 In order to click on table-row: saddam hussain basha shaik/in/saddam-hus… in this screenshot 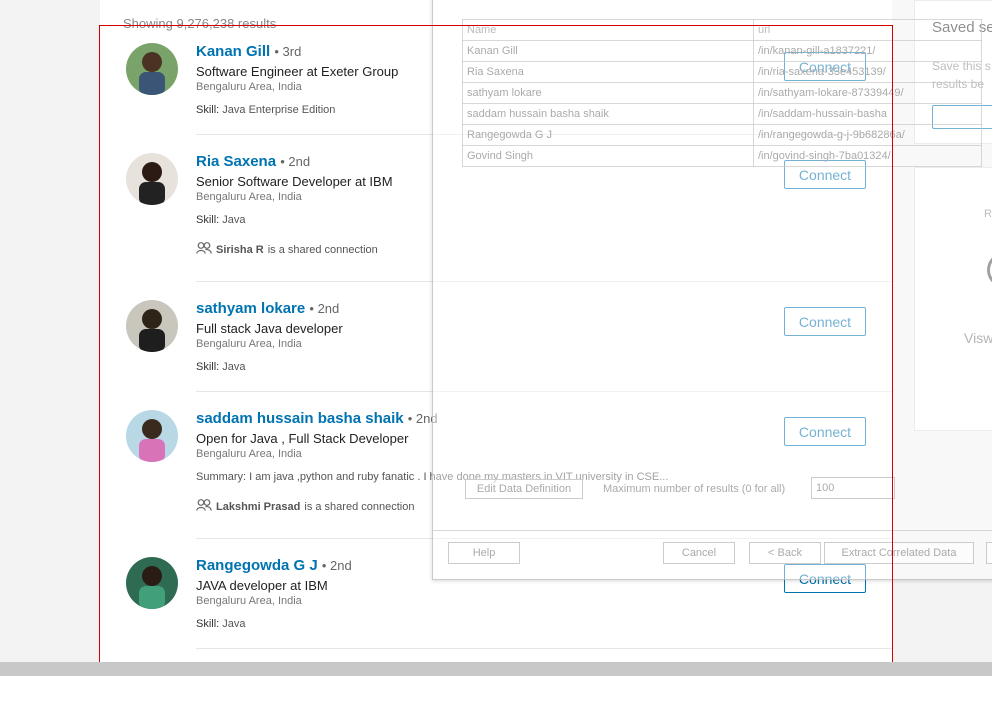, I will do `click(722, 114)`.